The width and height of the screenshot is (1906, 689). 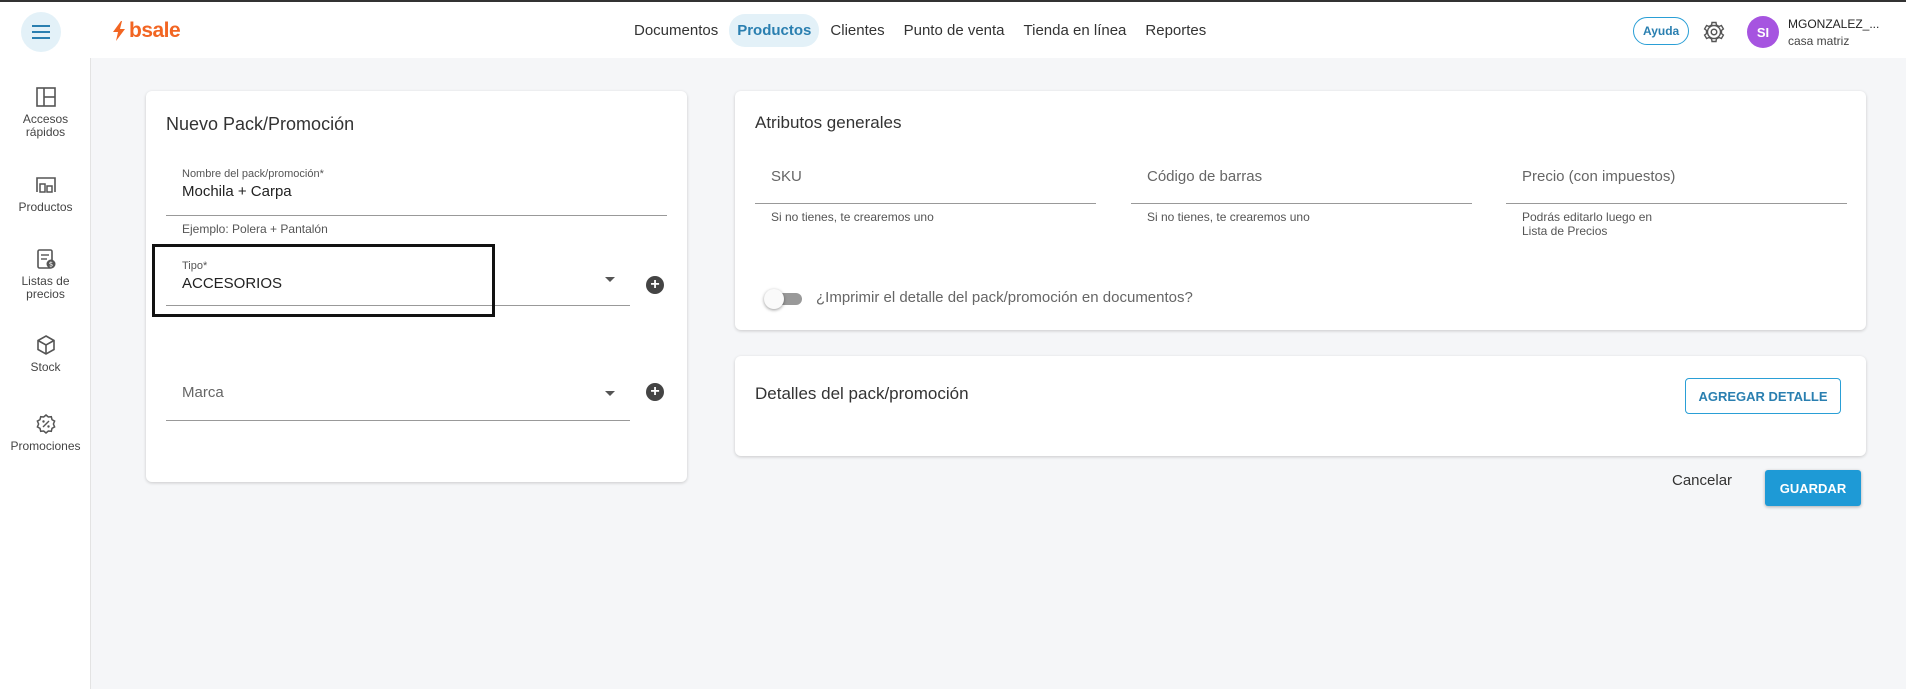 I want to click on nav-documentos: Documentos, so click(x=676, y=30).